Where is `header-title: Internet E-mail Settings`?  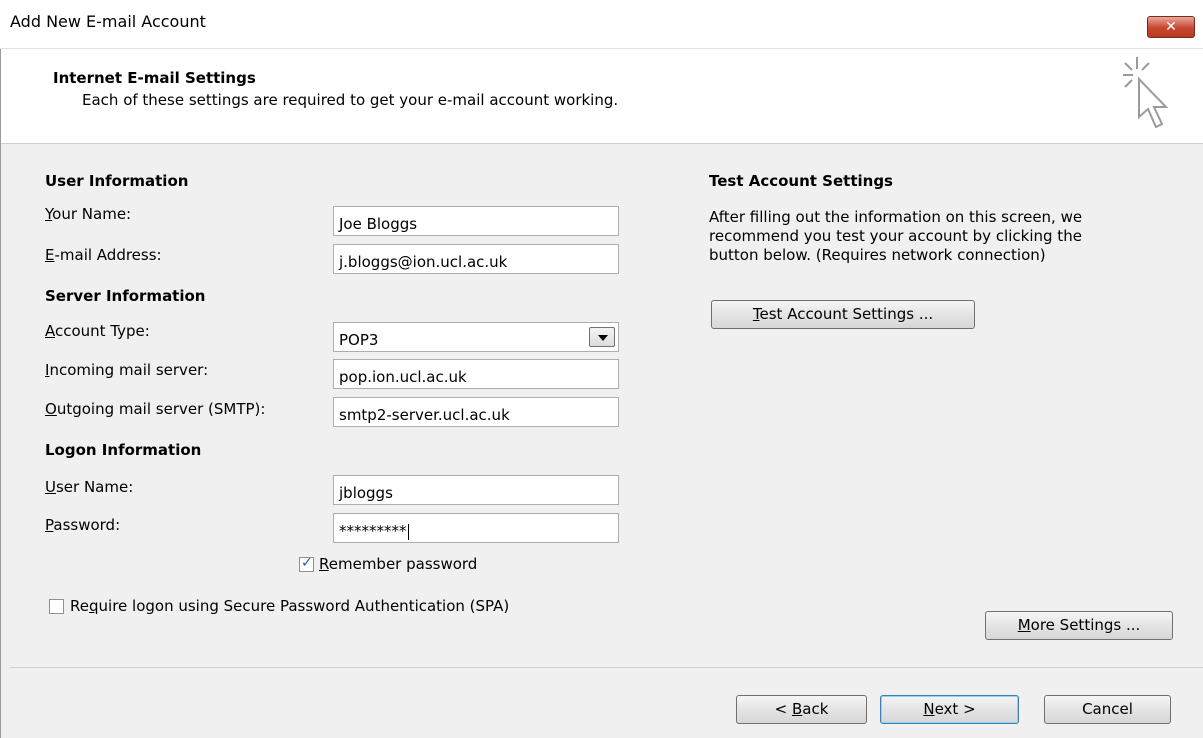 header-title: Internet E-mail Settings is located at coordinates (154, 78).